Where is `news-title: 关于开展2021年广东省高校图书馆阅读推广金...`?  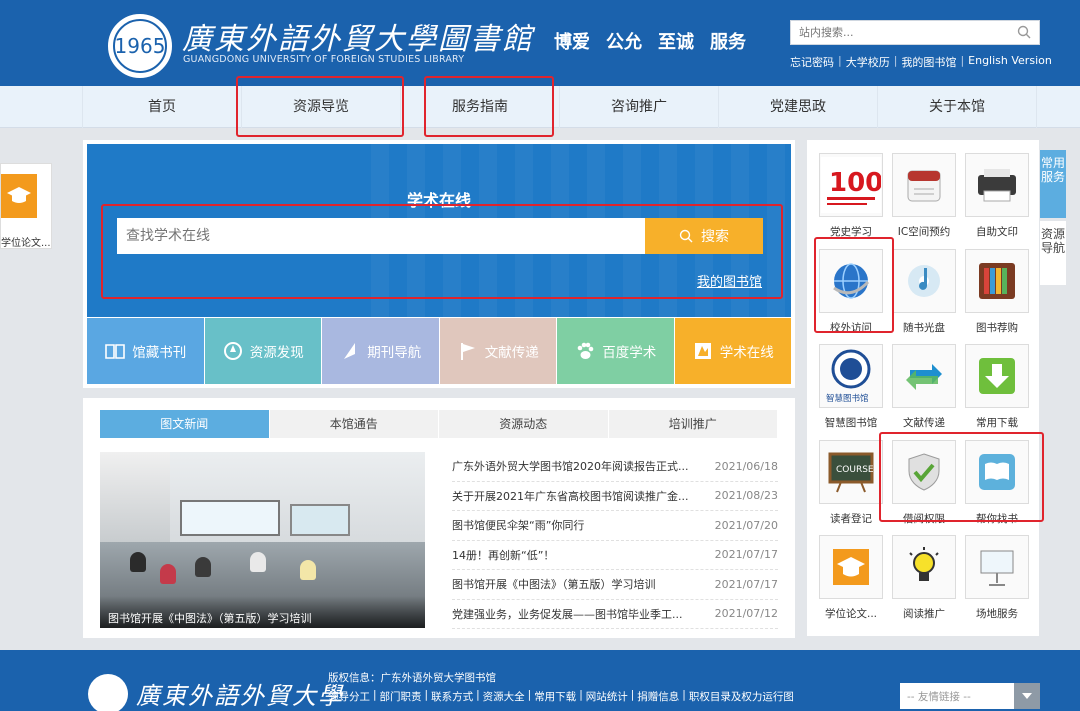
news-title: 关于开展2021年广东省高校图书馆阅读推广金... is located at coordinates (572, 496).